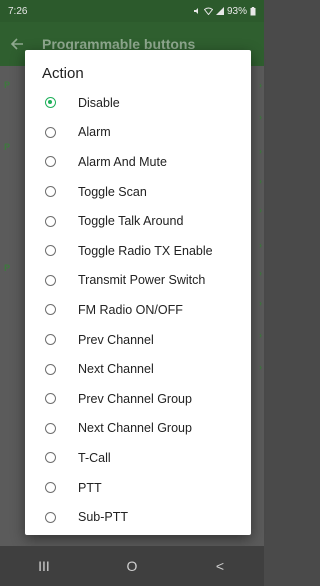 The width and height of the screenshot is (320, 586). I want to click on radio-option-label: Prev Channel, so click(116, 339).